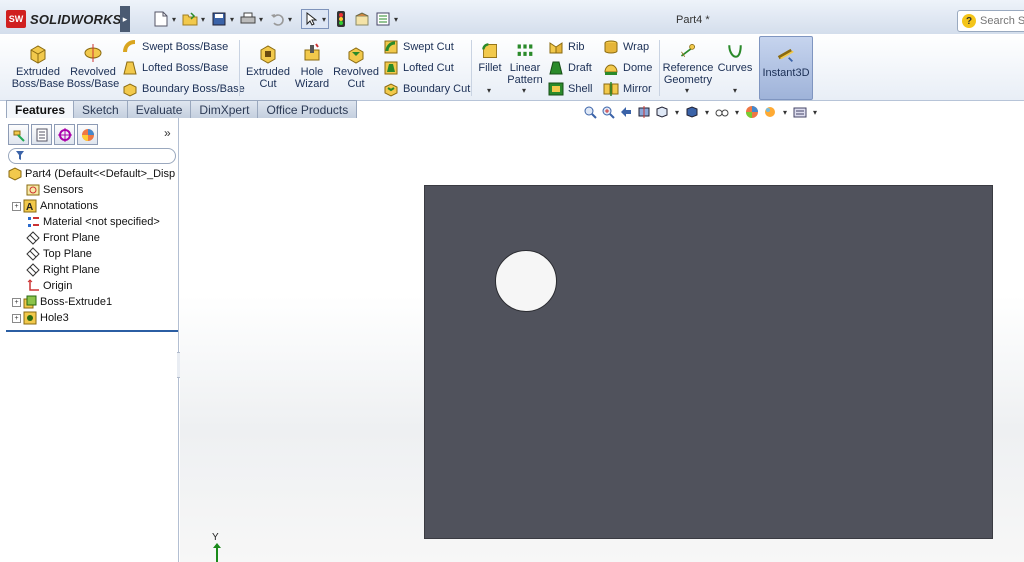 Image resolution: width=1024 pixels, height=562 pixels. I want to click on open-dropdown-icon: ▾, so click(203, 19).